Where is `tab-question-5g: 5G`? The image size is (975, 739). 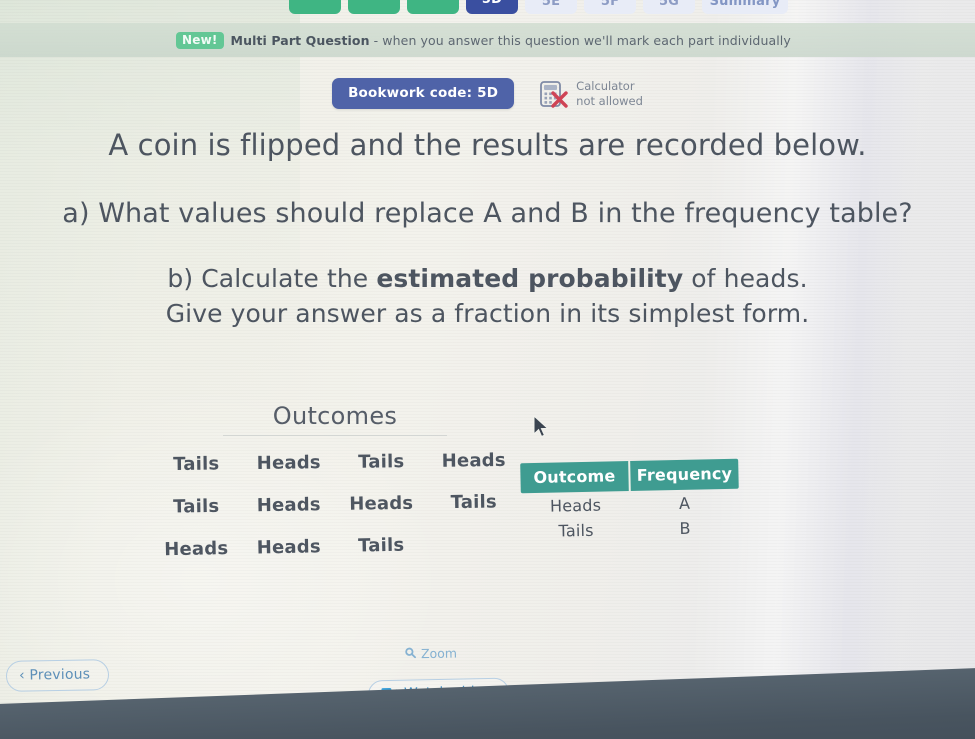 tab-question-5g: 5G is located at coordinates (669, 7).